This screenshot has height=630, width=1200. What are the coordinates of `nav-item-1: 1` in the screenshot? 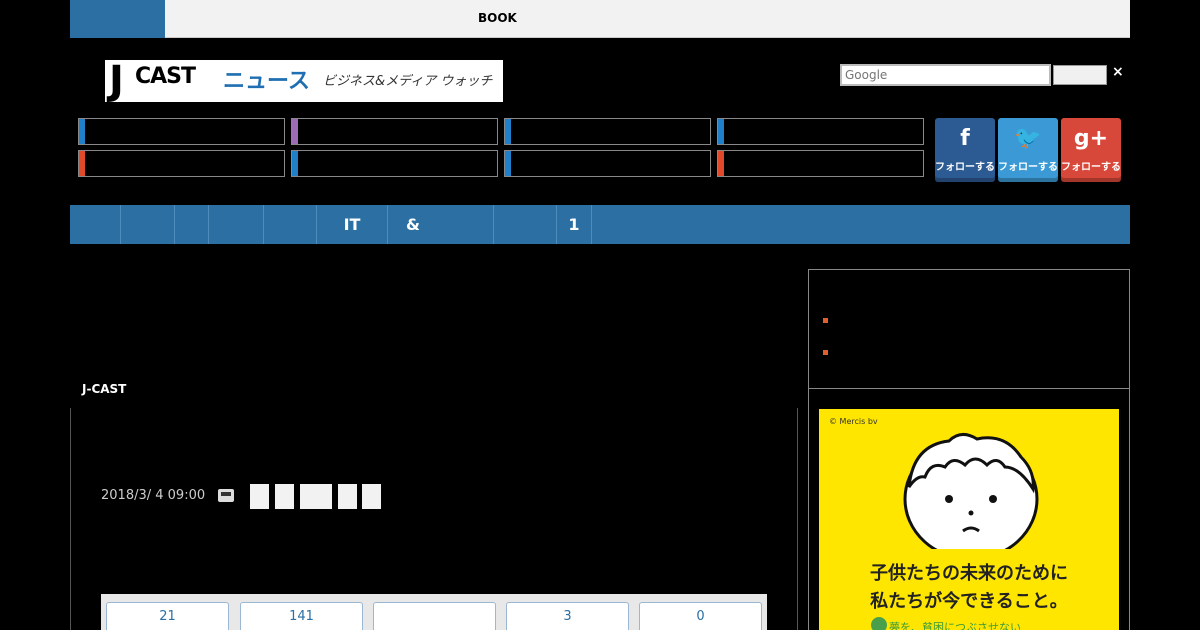 It's located at (574, 224).